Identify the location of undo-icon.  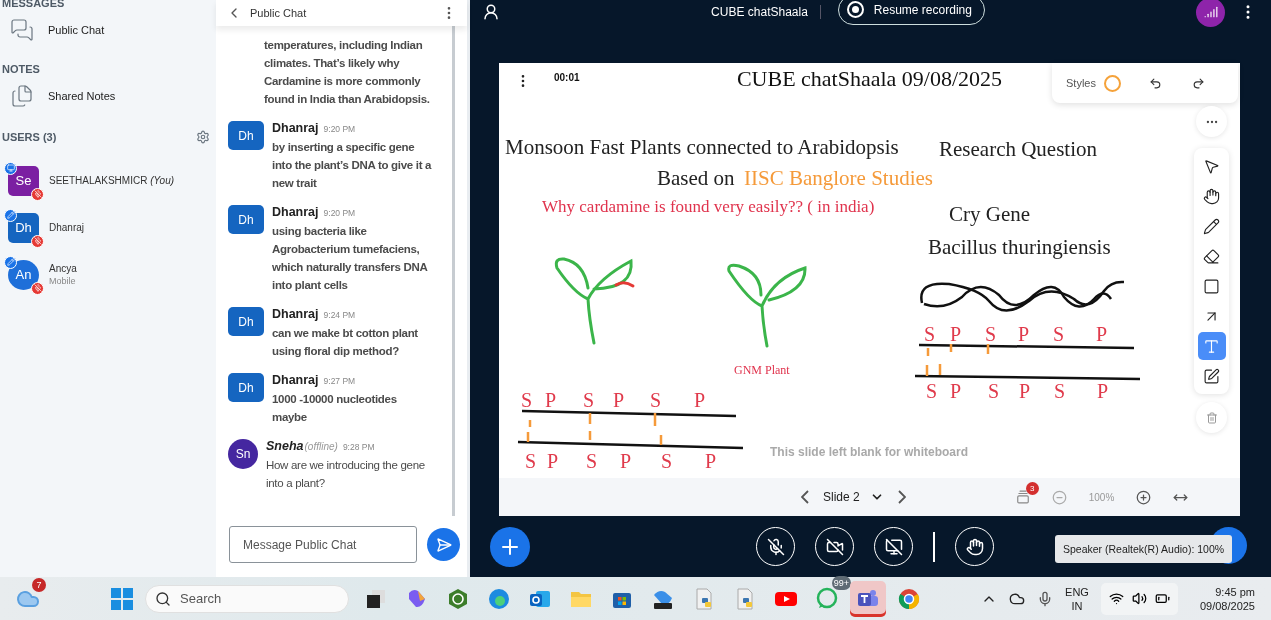
(1155, 83).